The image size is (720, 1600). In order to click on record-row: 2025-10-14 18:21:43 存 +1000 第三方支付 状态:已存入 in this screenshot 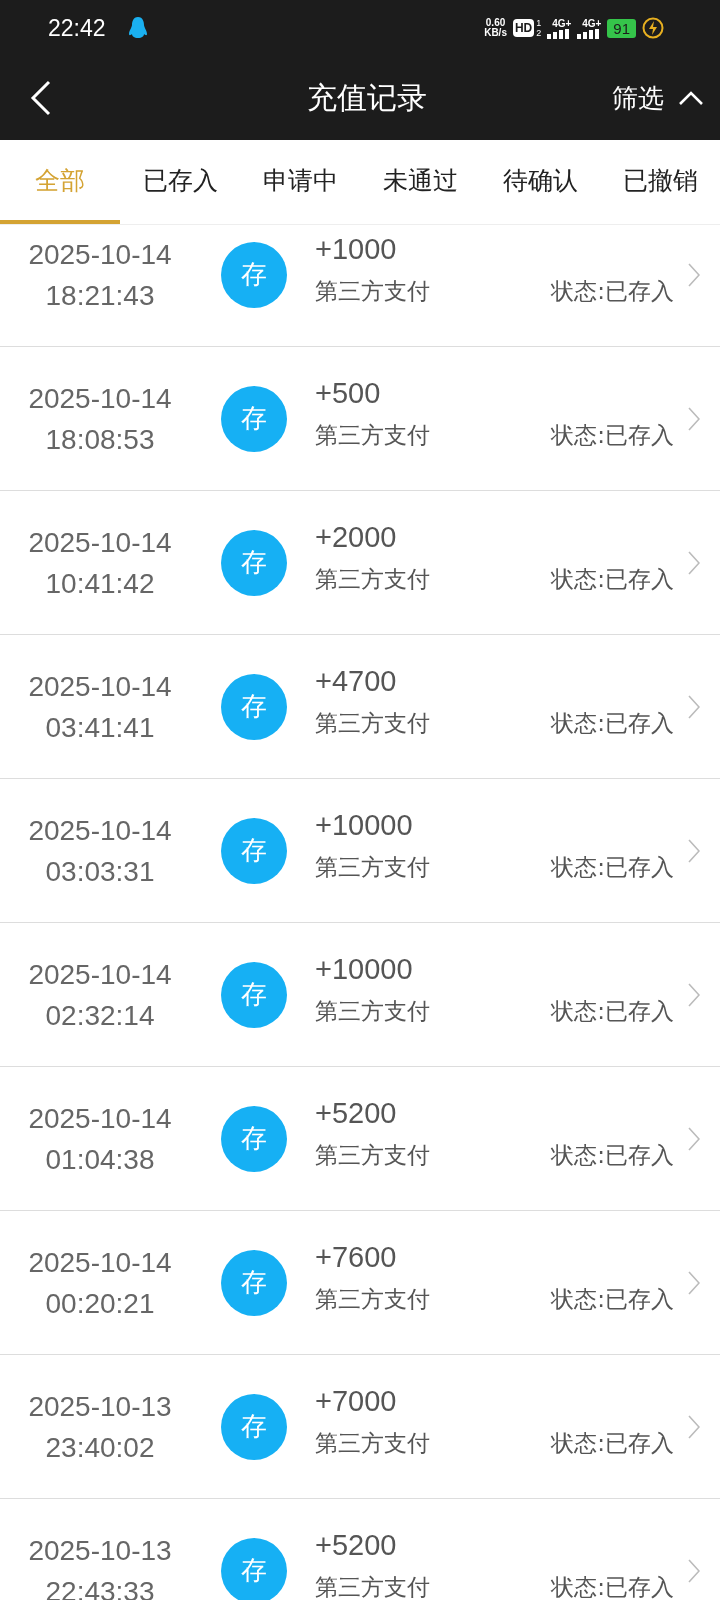, I will do `click(360, 286)`.